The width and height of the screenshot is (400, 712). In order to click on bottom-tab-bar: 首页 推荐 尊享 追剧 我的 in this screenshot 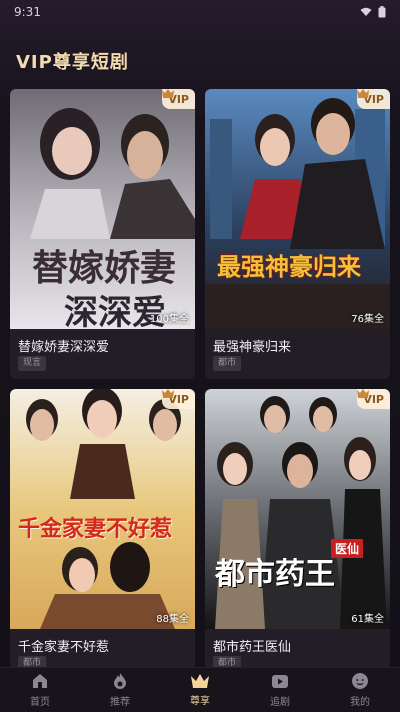, I will do `click(200, 689)`.